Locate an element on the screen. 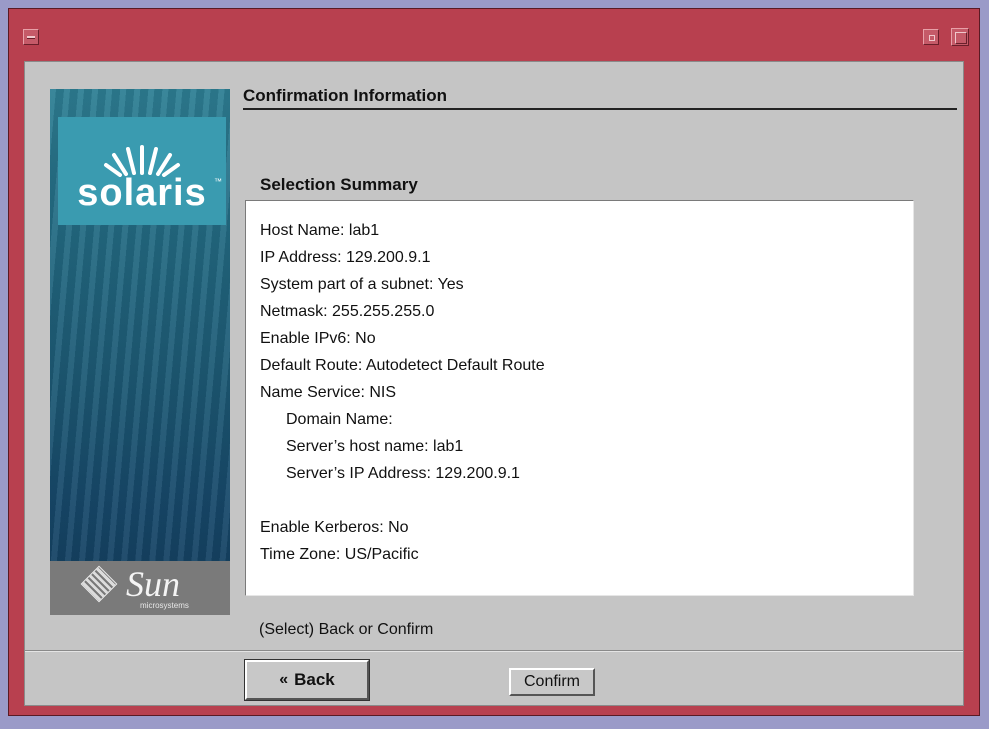 This screenshot has height=729, width=989. header-divider is located at coordinates (600, 109).